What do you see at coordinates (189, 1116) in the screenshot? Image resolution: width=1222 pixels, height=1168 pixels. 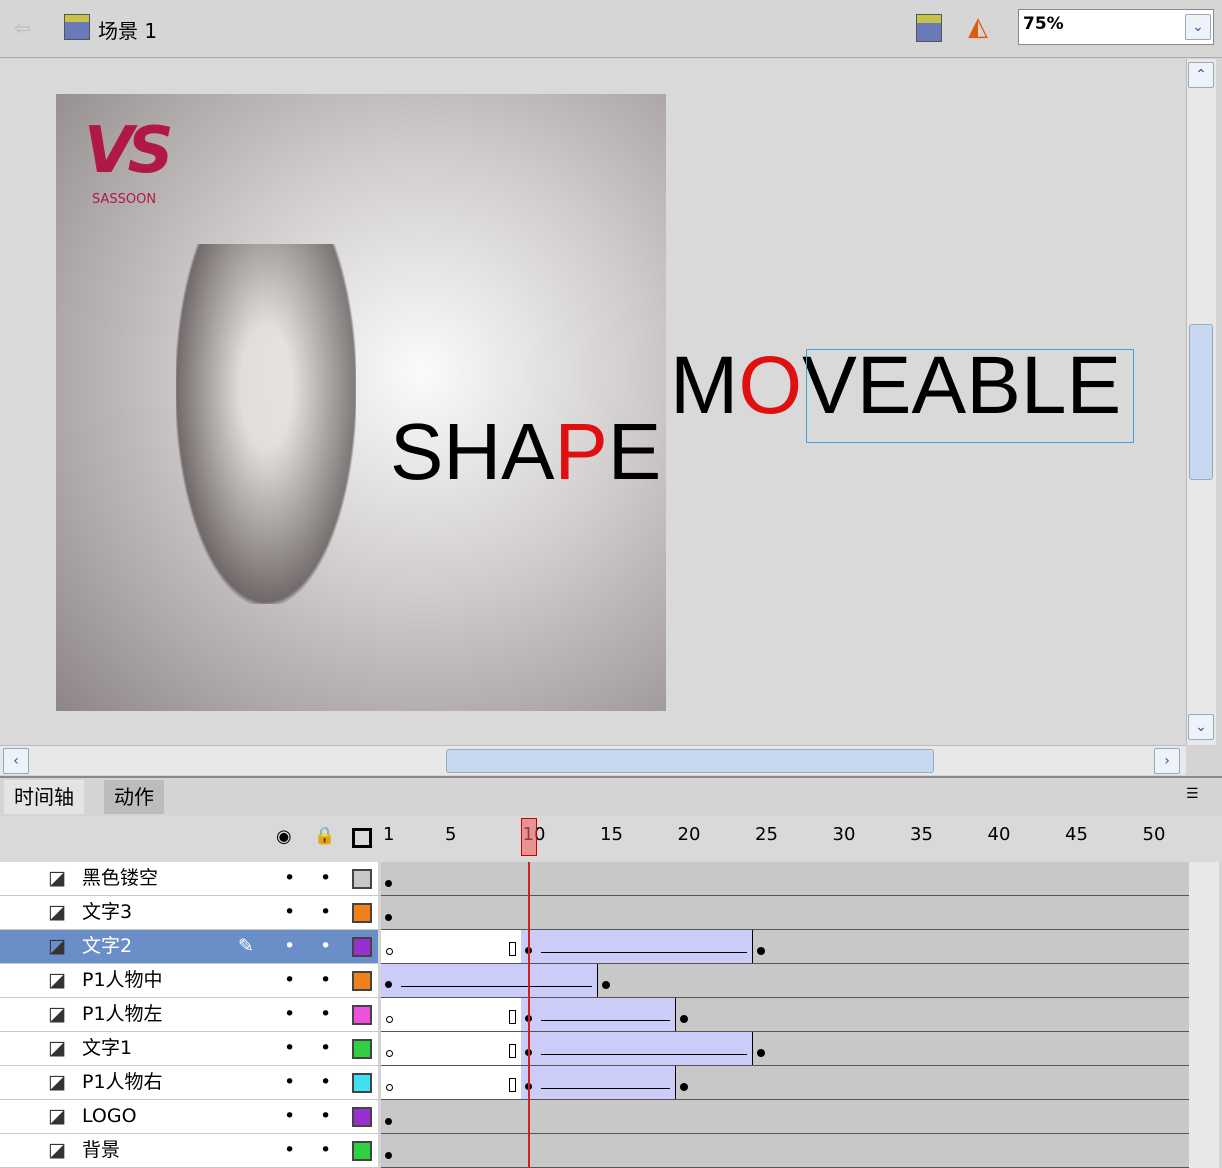 I see `layer-label: ◪ LOGO • •` at bounding box center [189, 1116].